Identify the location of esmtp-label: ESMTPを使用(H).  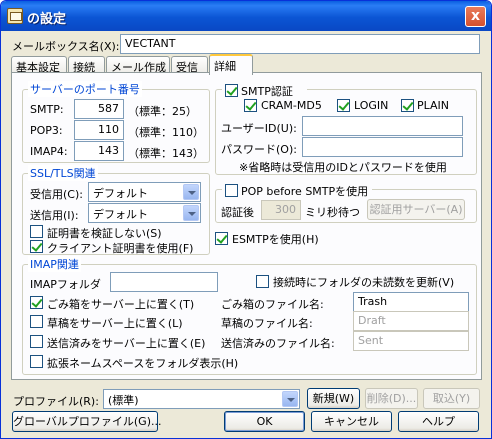
(275, 239).